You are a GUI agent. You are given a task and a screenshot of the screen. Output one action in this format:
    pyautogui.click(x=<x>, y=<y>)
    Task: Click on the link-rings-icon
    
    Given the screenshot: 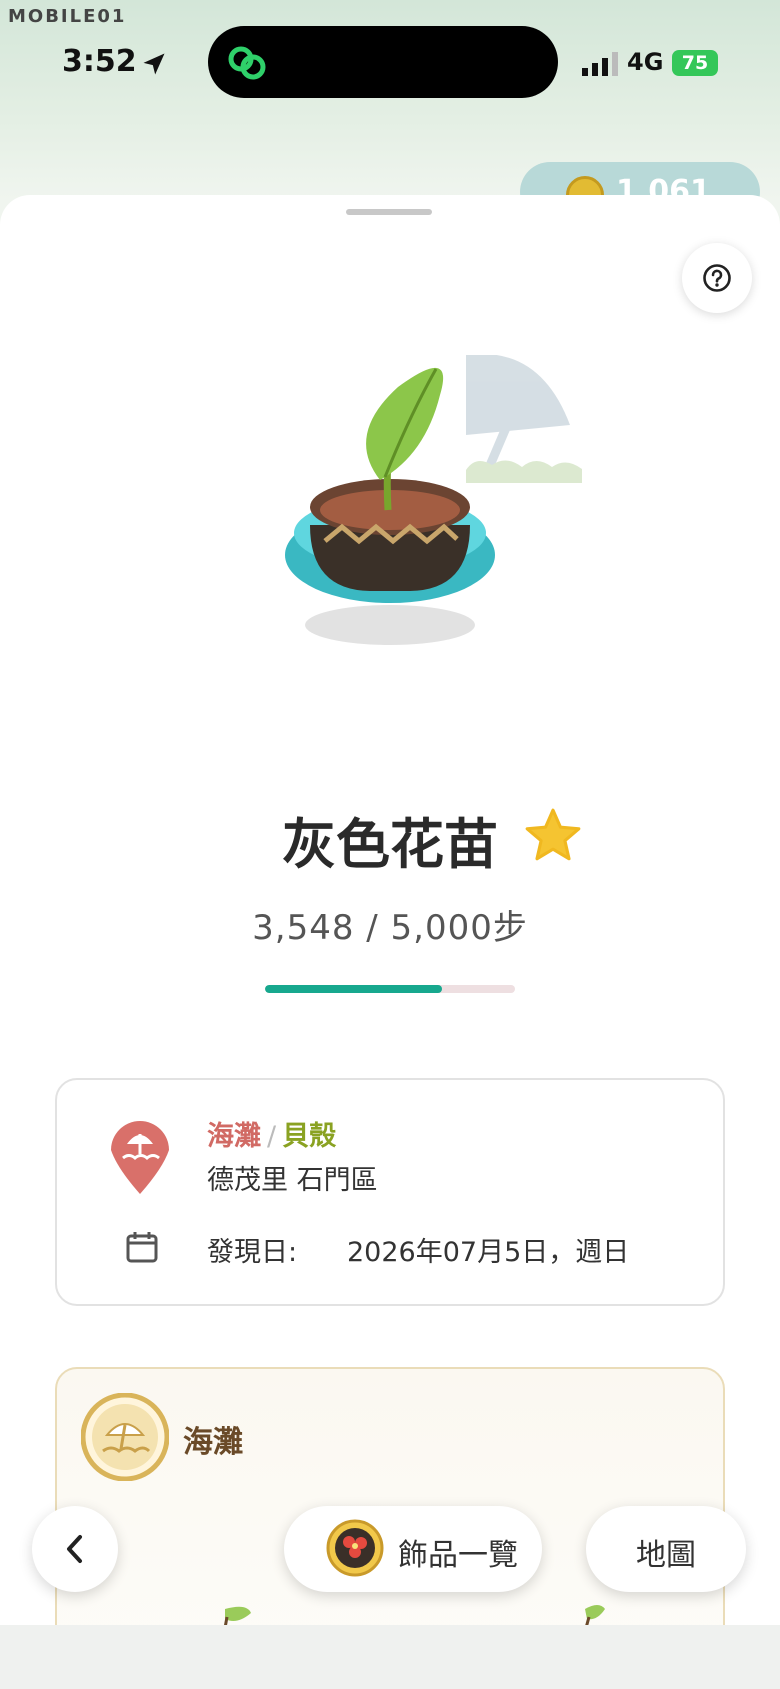 What is the action you would take?
    pyautogui.click(x=247, y=63)
    